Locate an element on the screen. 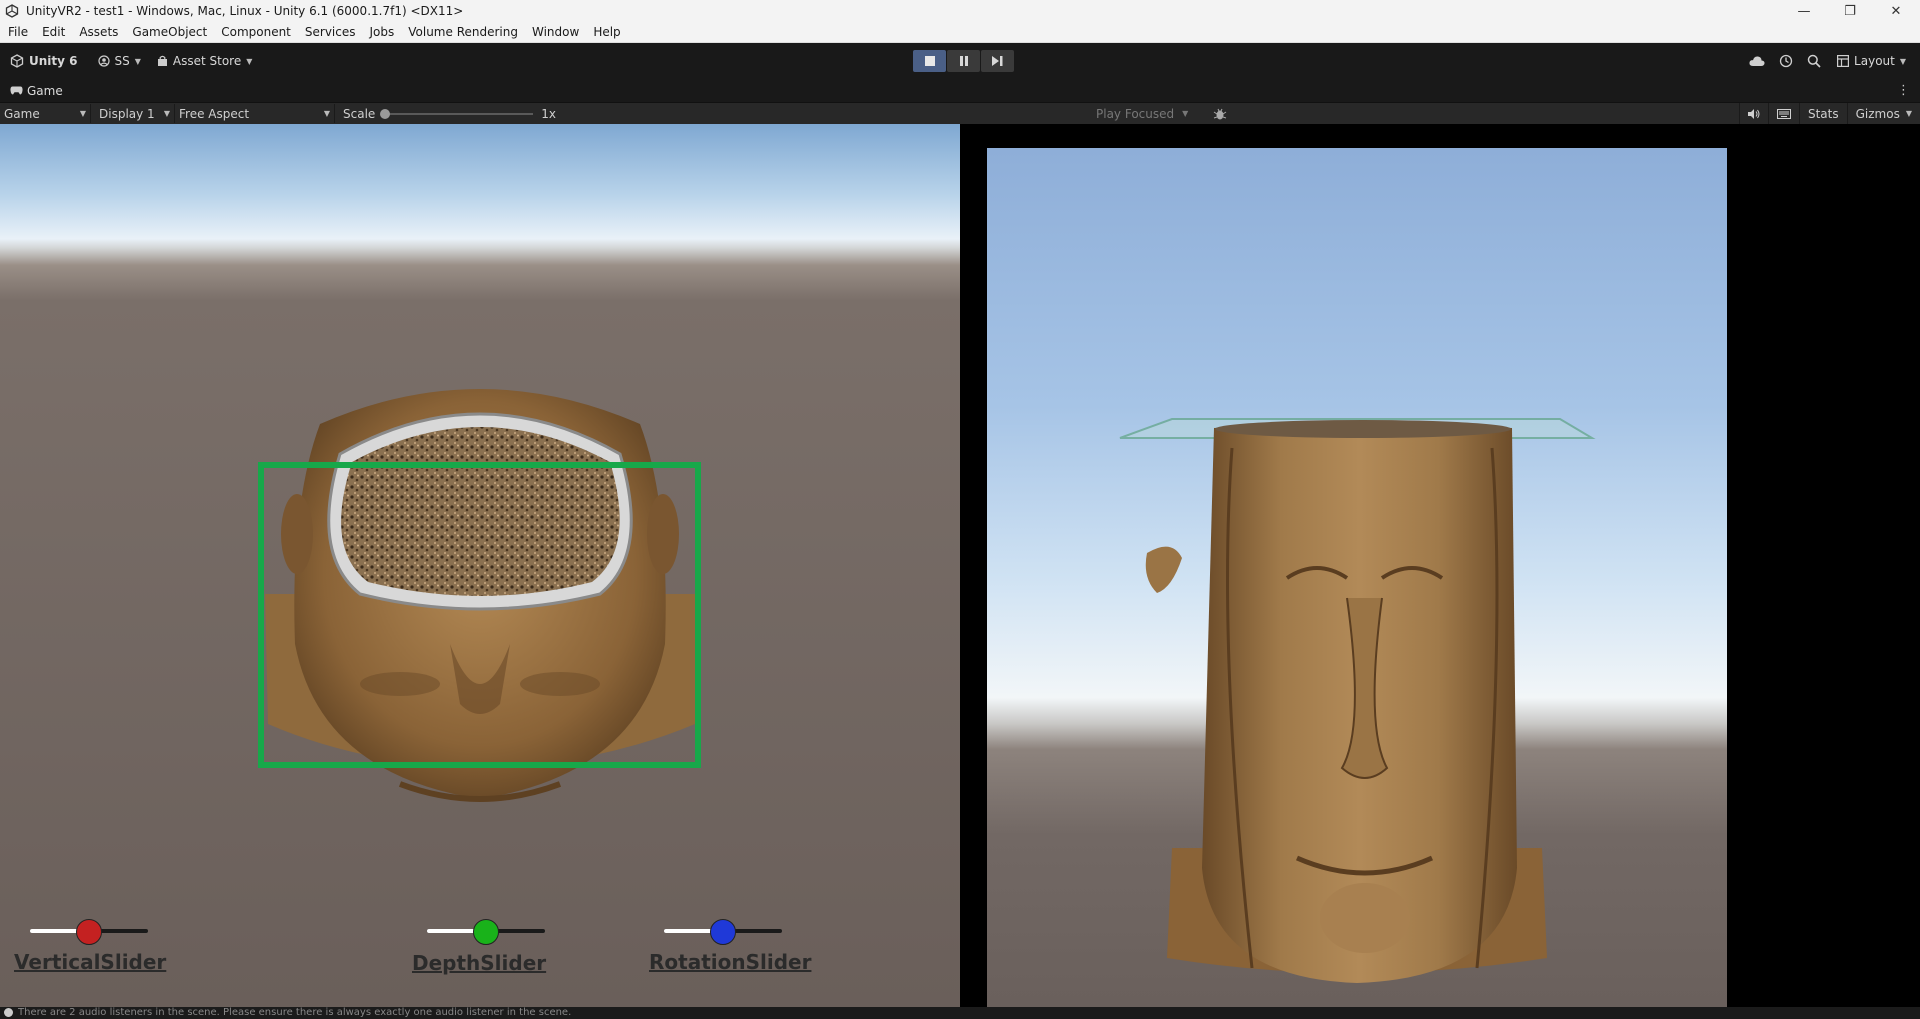 This screenshot has height=1019, width=1920. gamepad-icon is located at coordinates (16, 90).